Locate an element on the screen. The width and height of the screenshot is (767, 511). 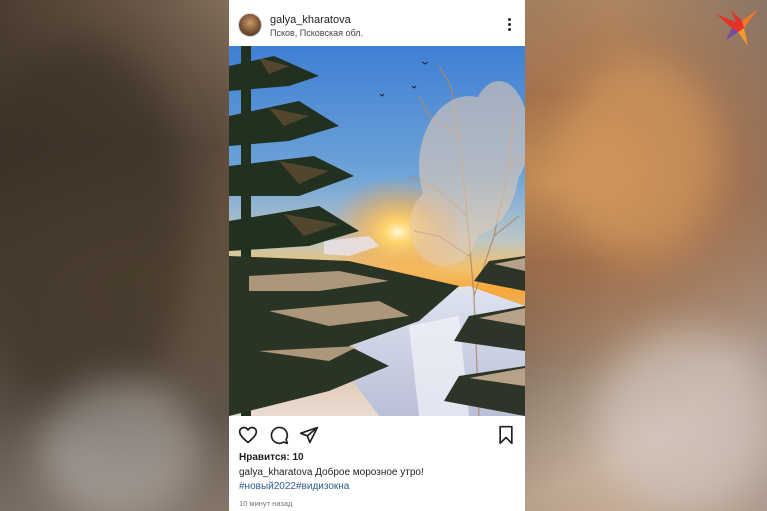
post-actions-bar is located at coordinates (377, 434).